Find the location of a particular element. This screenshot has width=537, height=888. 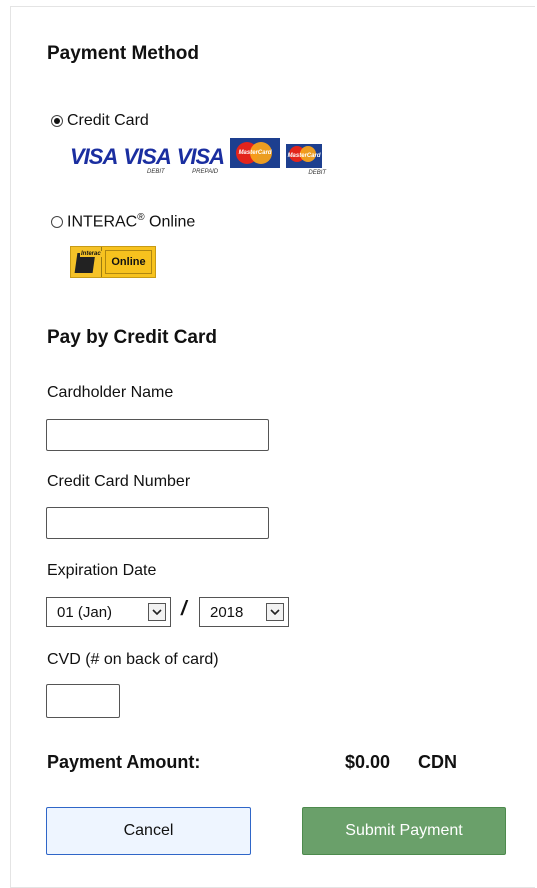

visa-logo: VISA is located at coordinates (94, 156).